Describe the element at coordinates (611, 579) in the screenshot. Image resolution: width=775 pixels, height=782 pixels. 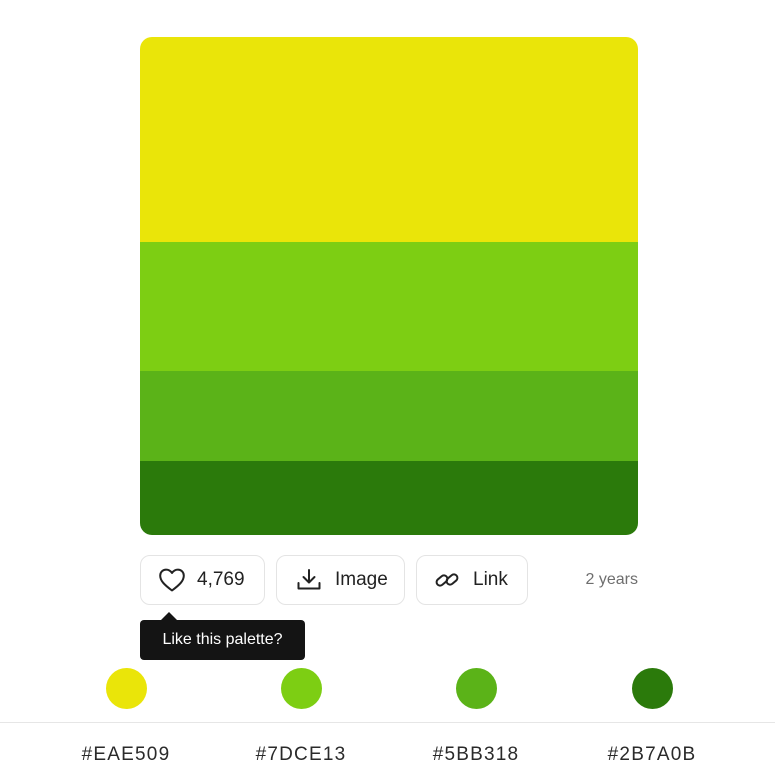
I see `palette-age: 2 years` at that location.